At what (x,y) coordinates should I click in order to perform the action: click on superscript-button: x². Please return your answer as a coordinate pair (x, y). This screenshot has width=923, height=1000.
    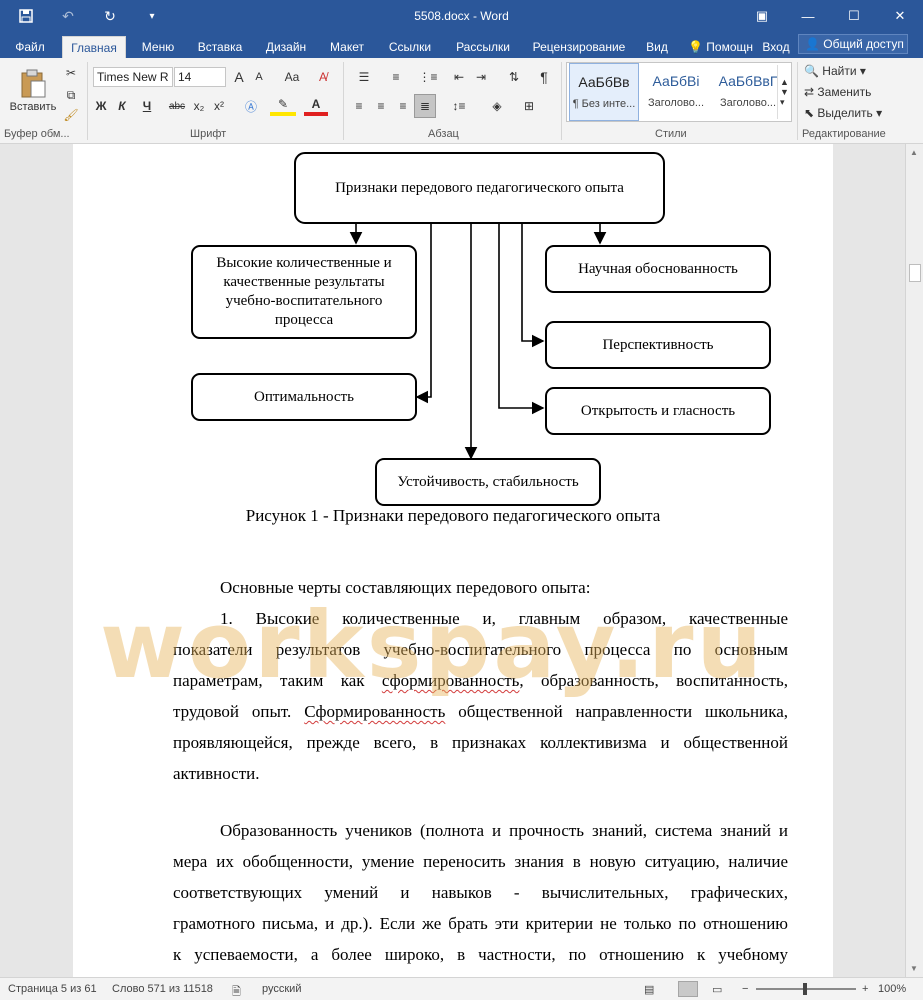
    Looking at the image, I should click on (219, 106).